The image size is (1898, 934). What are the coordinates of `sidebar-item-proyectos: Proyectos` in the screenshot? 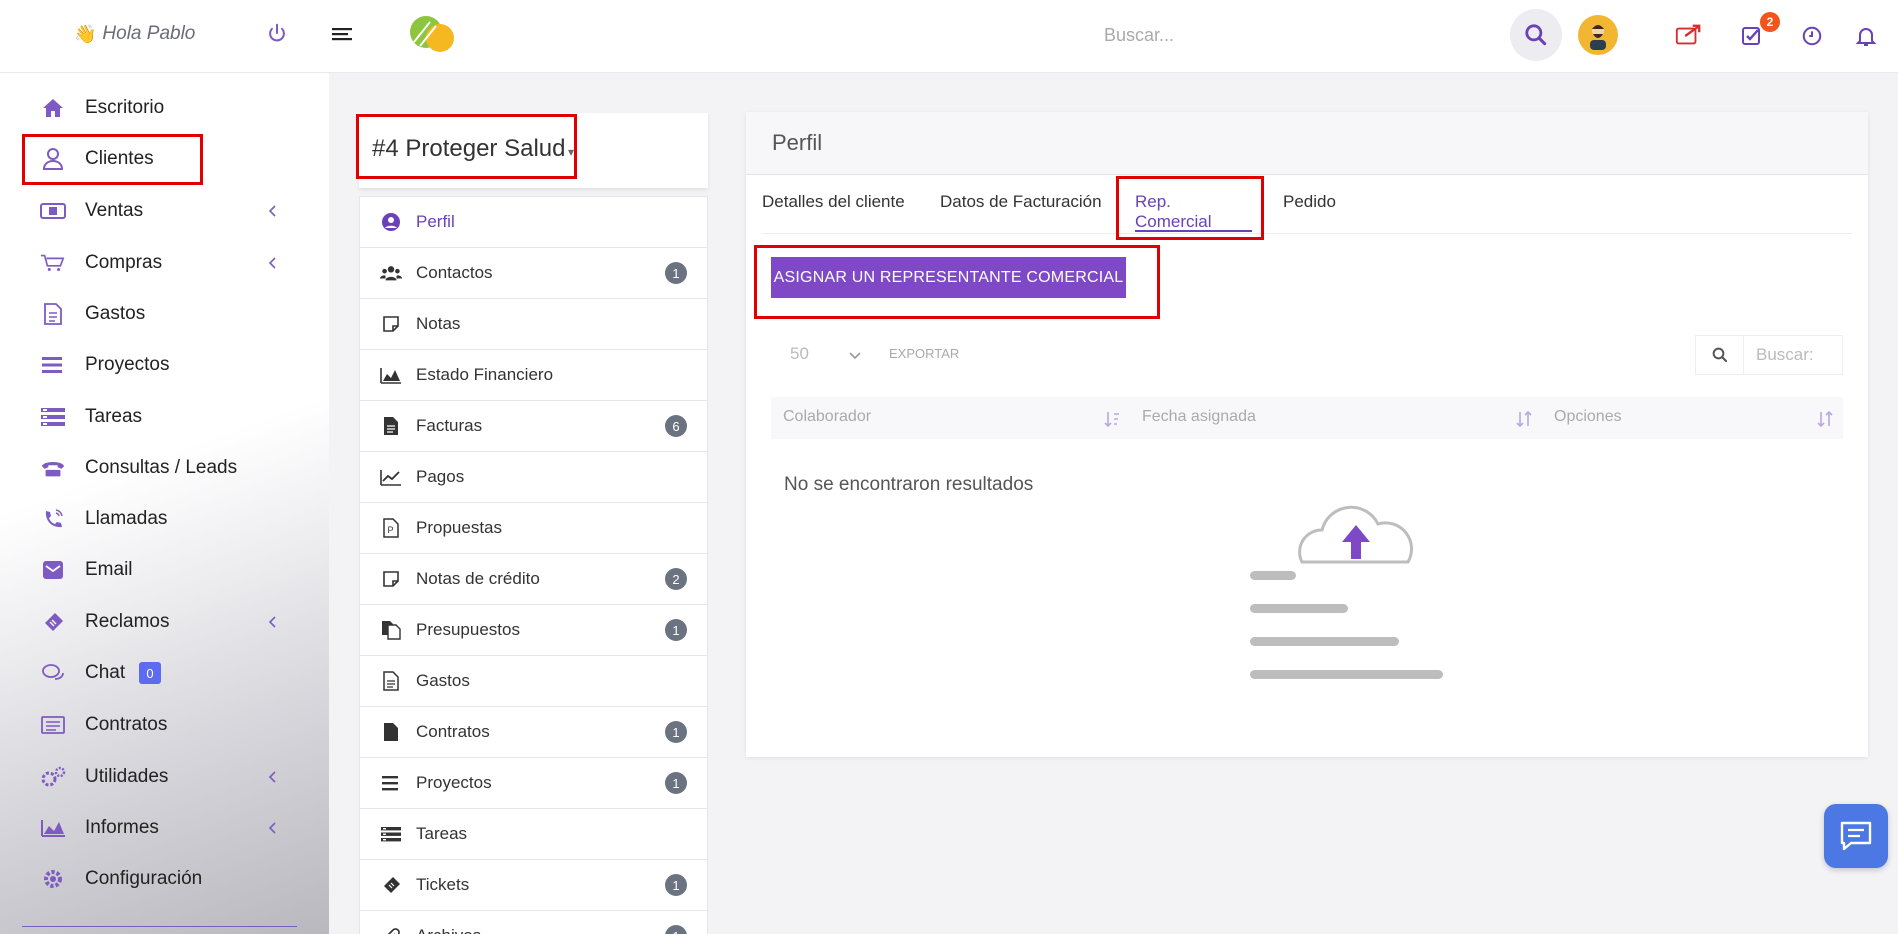 It's located at (164, 365).